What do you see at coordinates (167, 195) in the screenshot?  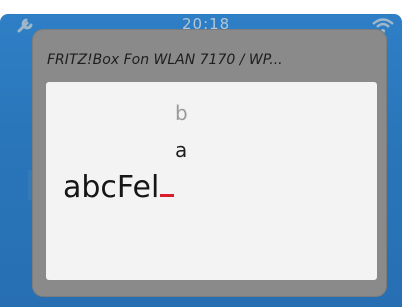 I see `text-cursor` at bounding box center [167, 195].